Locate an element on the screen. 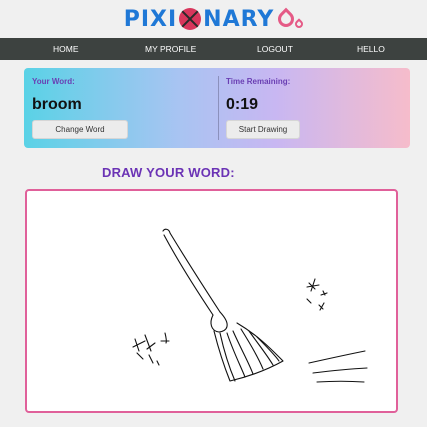 Image resolution: width=427 pixels, height=427 pixels. current-word: broom is located at coordinates (57, 104).